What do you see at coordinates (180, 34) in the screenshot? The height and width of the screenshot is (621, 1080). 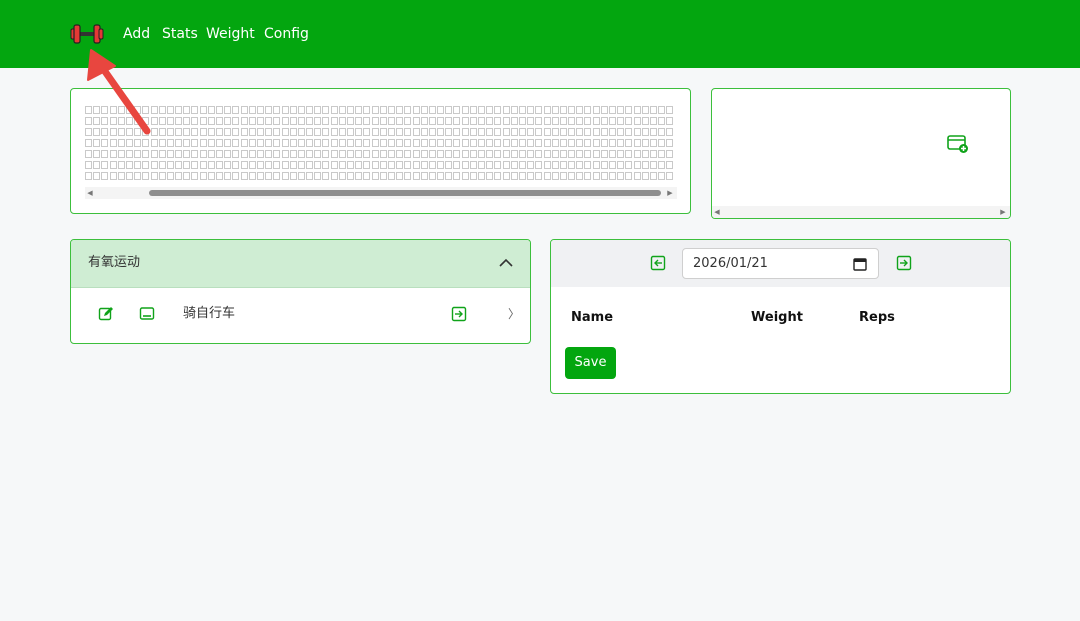 I see `nav-link-stats: Stats` at bounding box center [180, 34].